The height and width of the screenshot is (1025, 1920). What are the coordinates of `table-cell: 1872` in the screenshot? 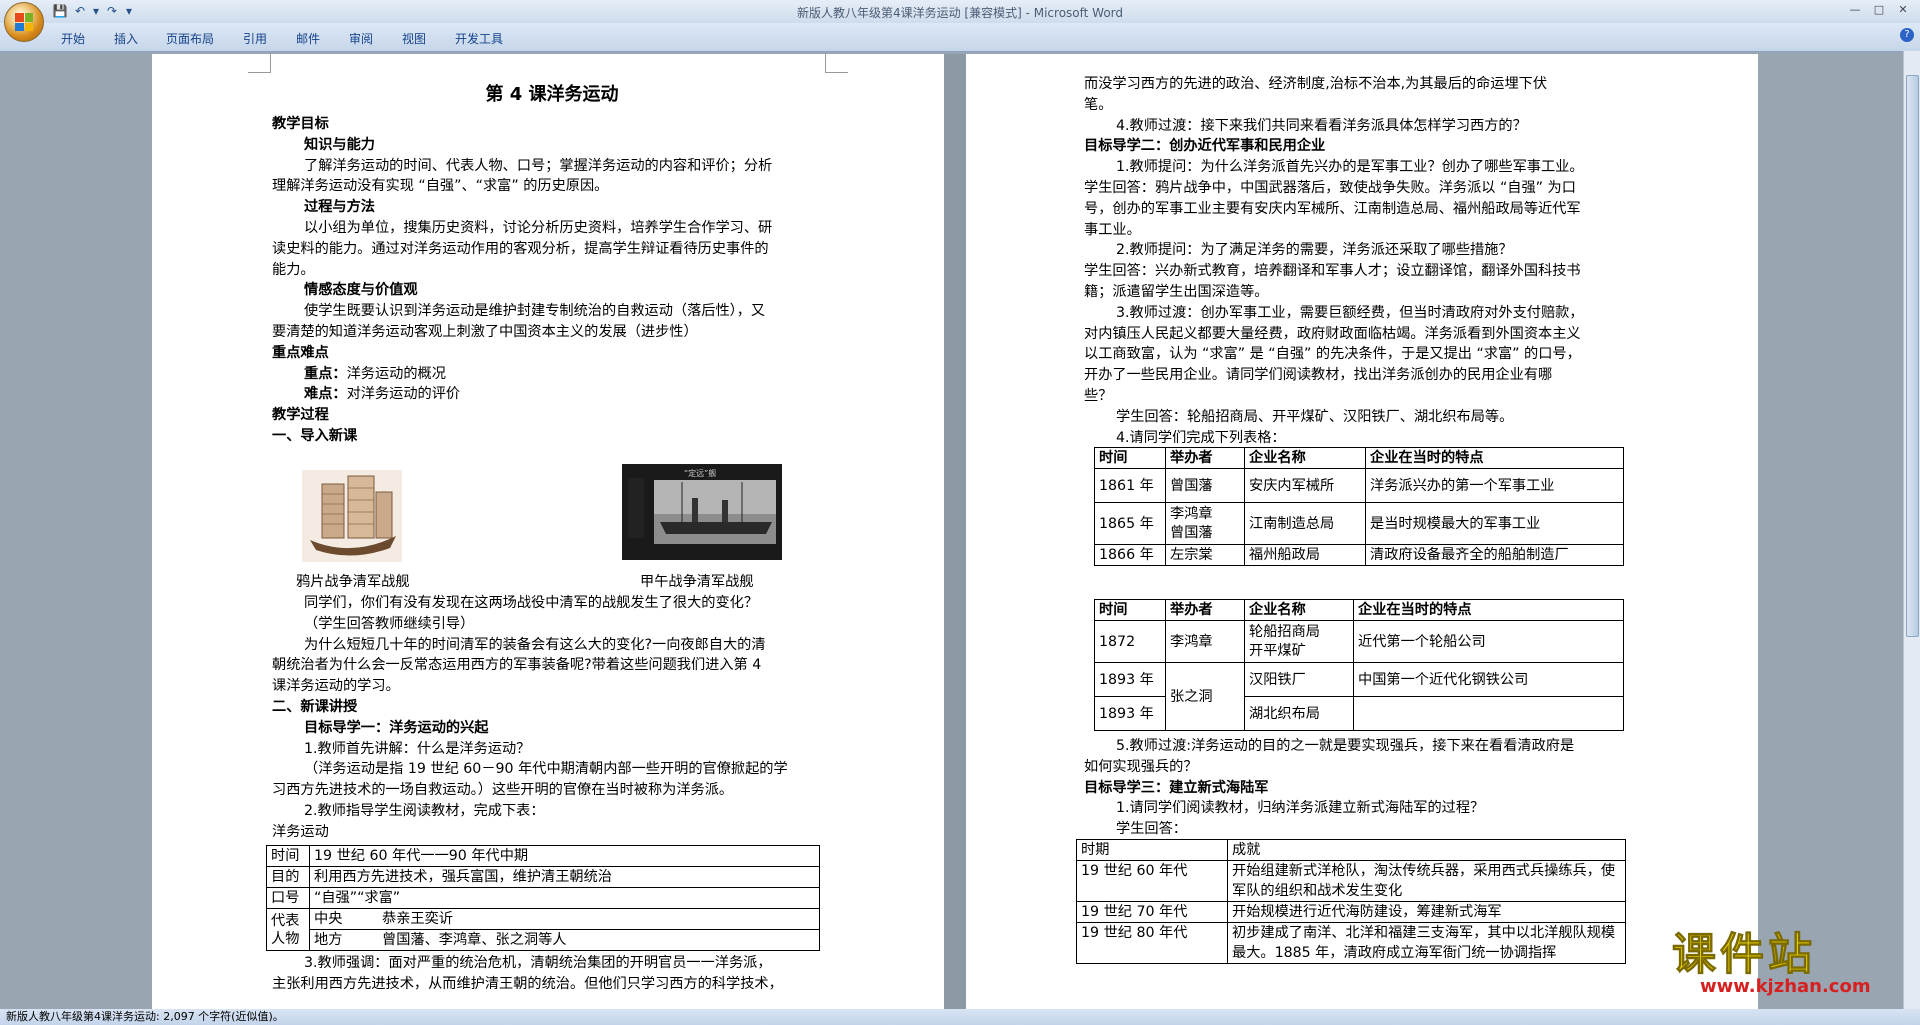 It's located at (1130, 641).